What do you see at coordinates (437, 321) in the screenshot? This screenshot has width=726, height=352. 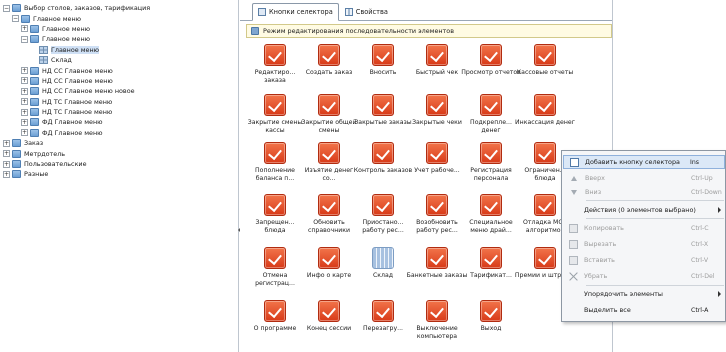 I see `selector-button: Выключение компьютера` at bounding box center [437, 321].